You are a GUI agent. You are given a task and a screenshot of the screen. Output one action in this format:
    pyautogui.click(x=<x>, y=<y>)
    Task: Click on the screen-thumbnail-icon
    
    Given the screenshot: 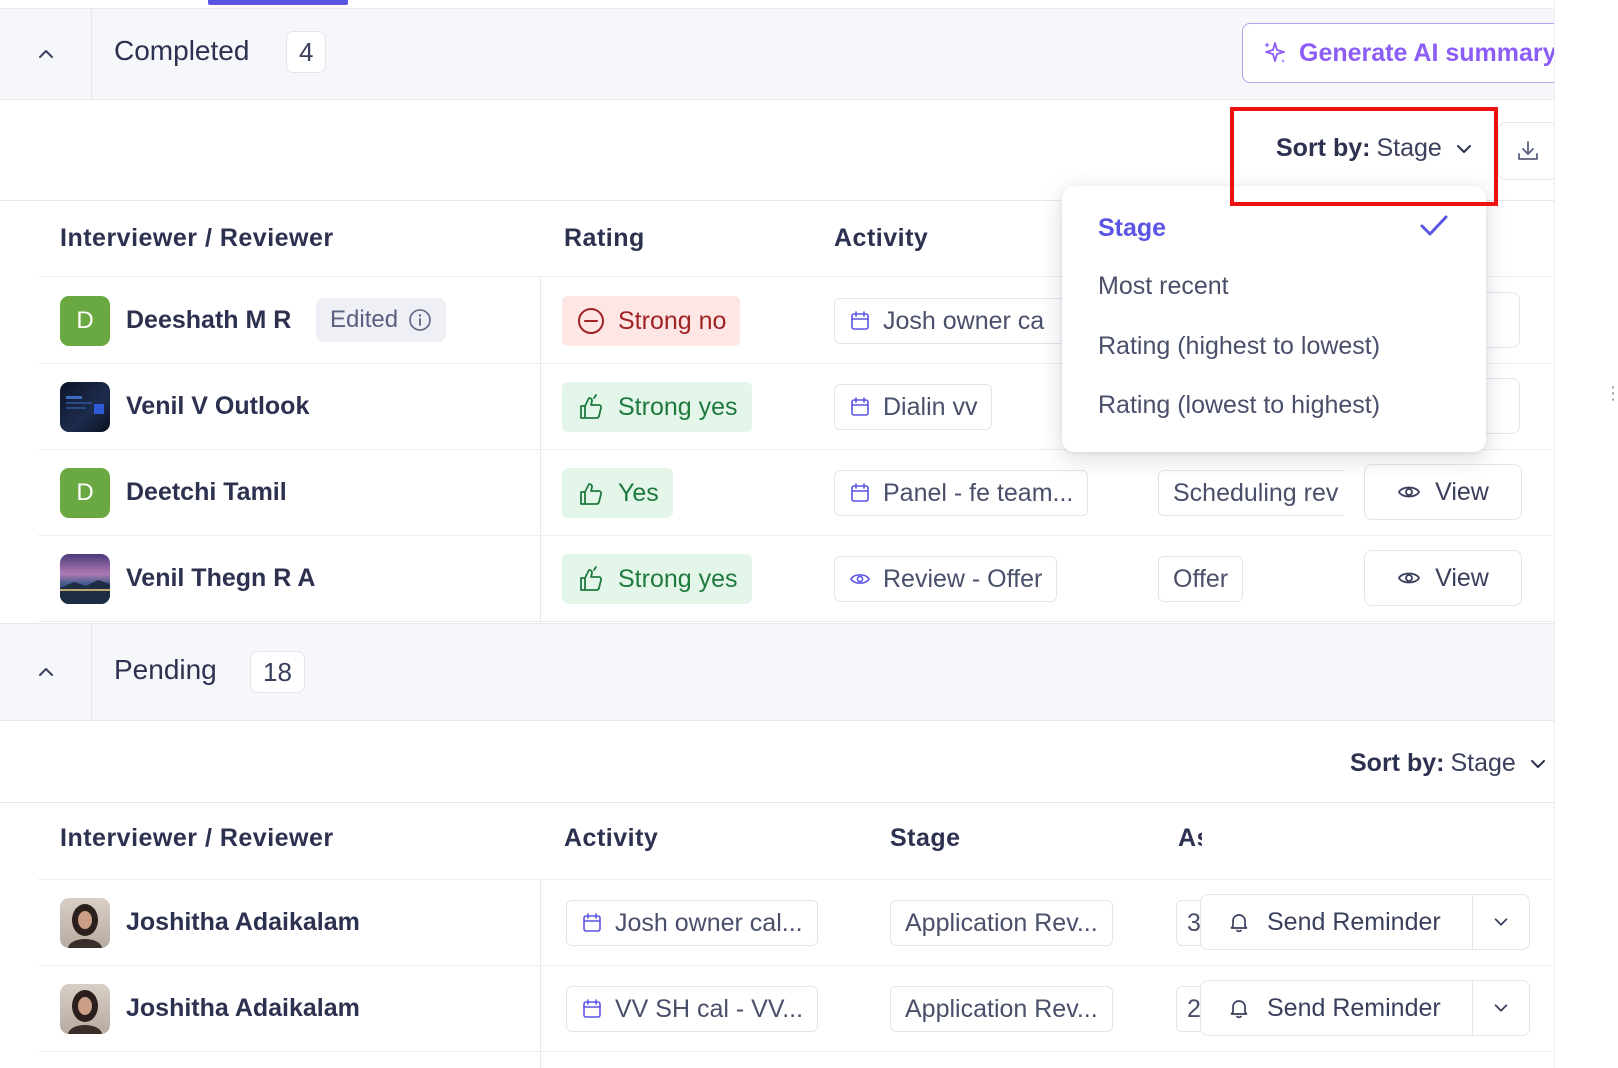 What is the action you would take?
    pyautogui.click(x=85, y=405)
    